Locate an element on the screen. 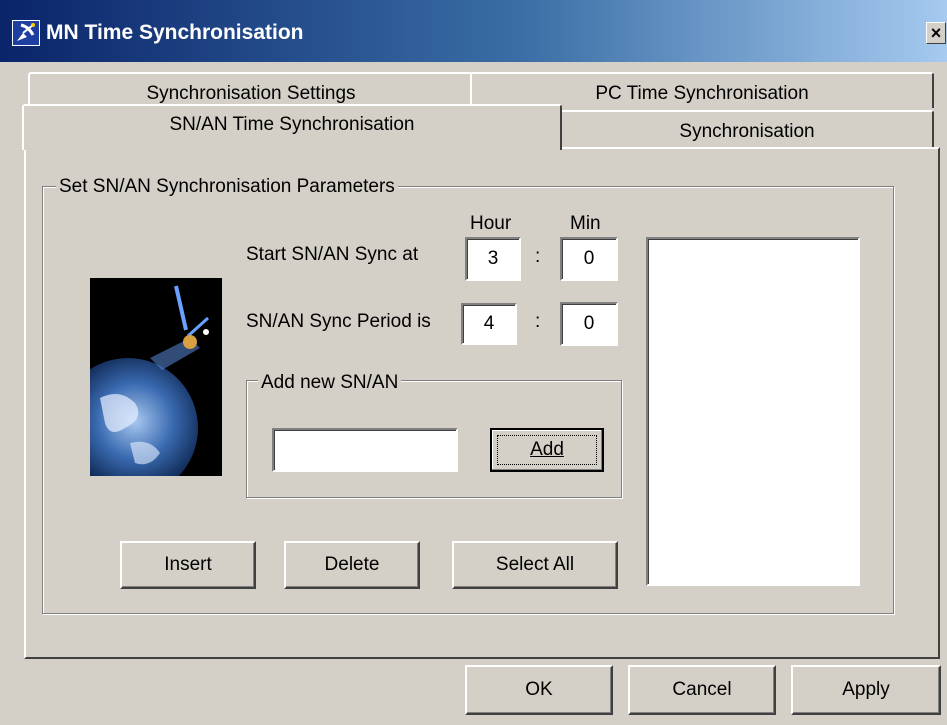 The width and height of the screenshot is (947, 725). start-hour-field is located at coordinates (493, 259).